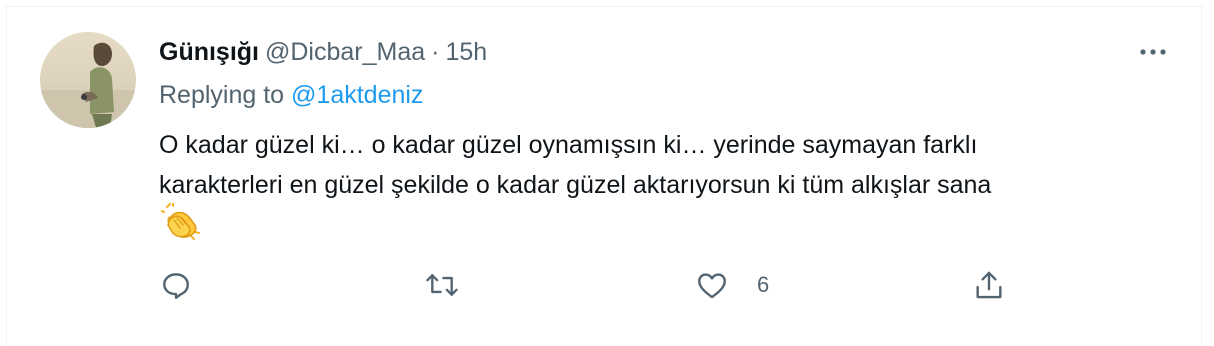 Image resolution: width=1214 pixels, height=346 pixels. Describe the element at coordinates (712, 286) in the screenshot. I see `heart-icon` at that location.